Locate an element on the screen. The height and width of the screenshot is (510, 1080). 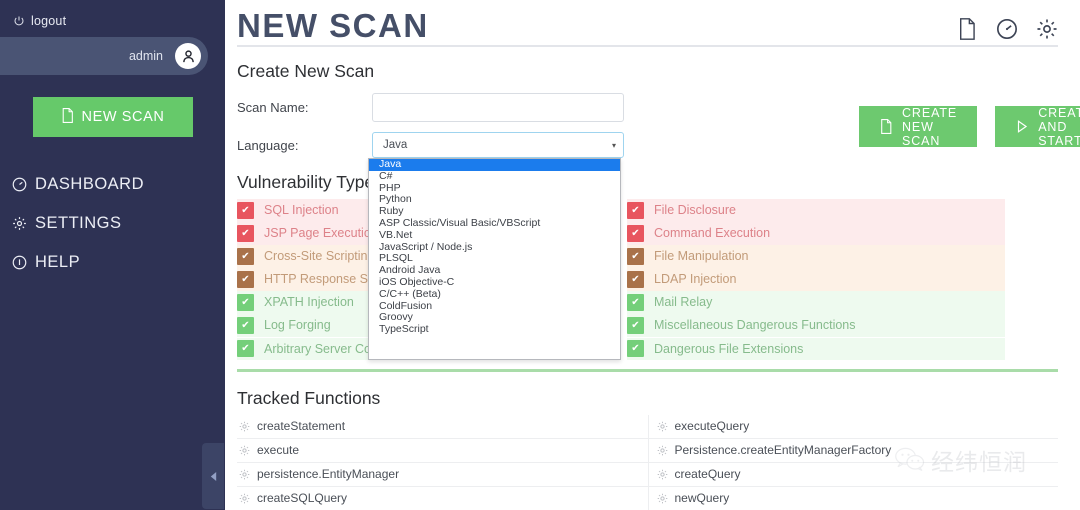
logout-label: logout is located at coordinates (49, 20).